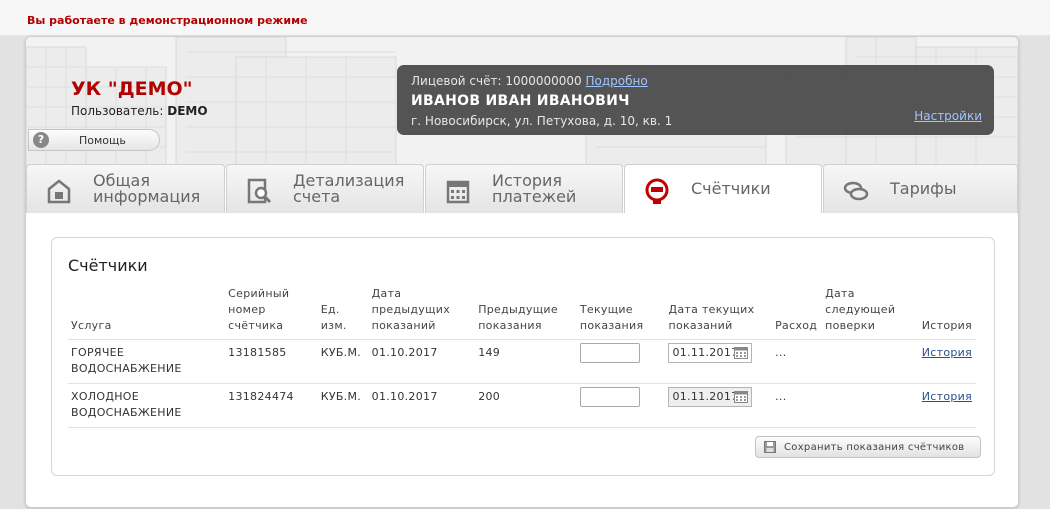  What do you see at coordinates (117, 111) in the screenshot?
I see `user-label: Пользователь:` at bounding box center [117, 111].